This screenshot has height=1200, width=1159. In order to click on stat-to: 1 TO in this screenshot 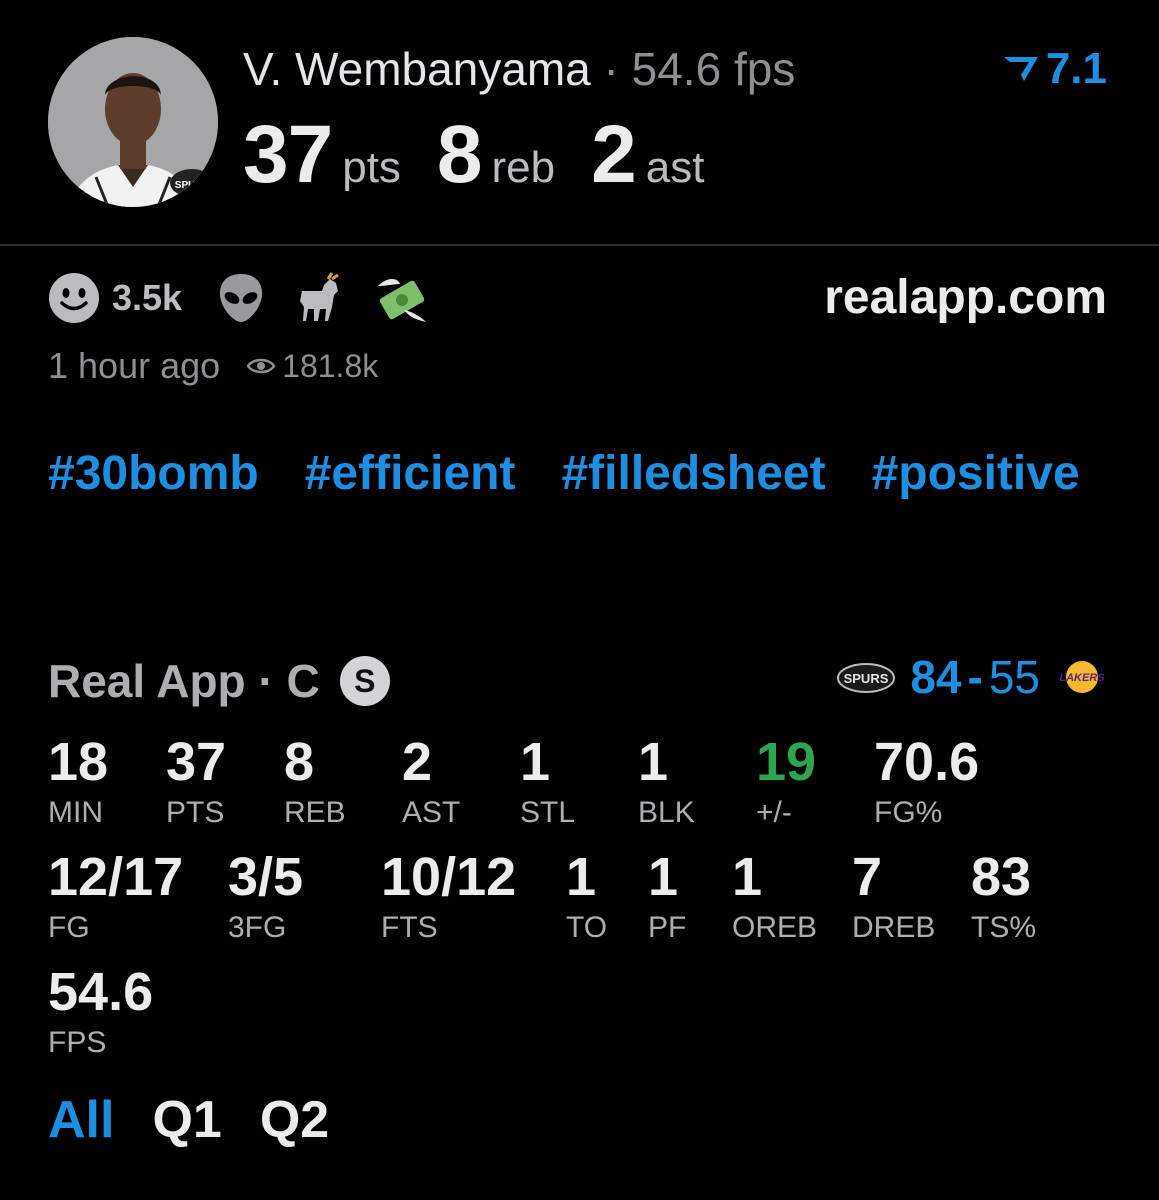, I will do `click(586, 897)`.